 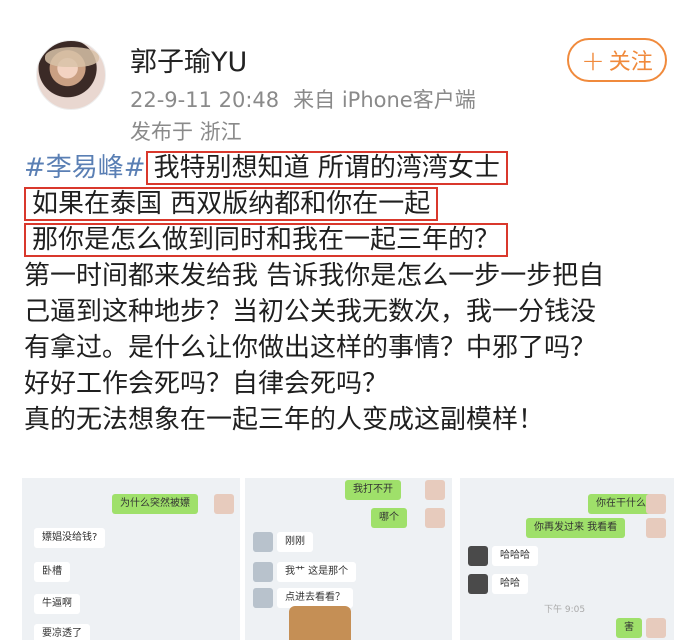 I want to click on chat-bubble: 我打不开, so click(x=373, y=490).